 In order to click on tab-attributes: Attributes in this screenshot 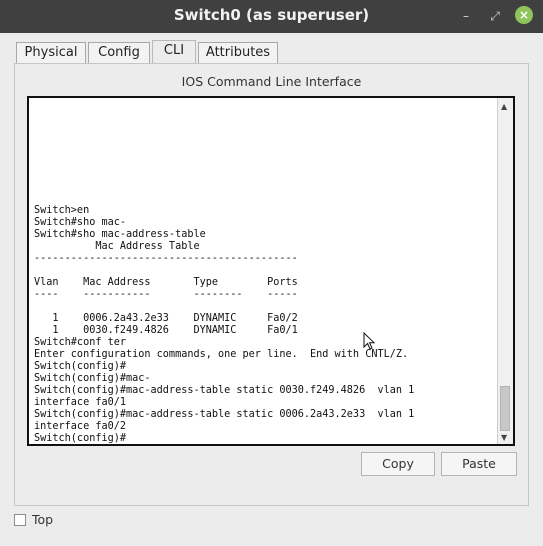, I will do `click(238, 53)`.